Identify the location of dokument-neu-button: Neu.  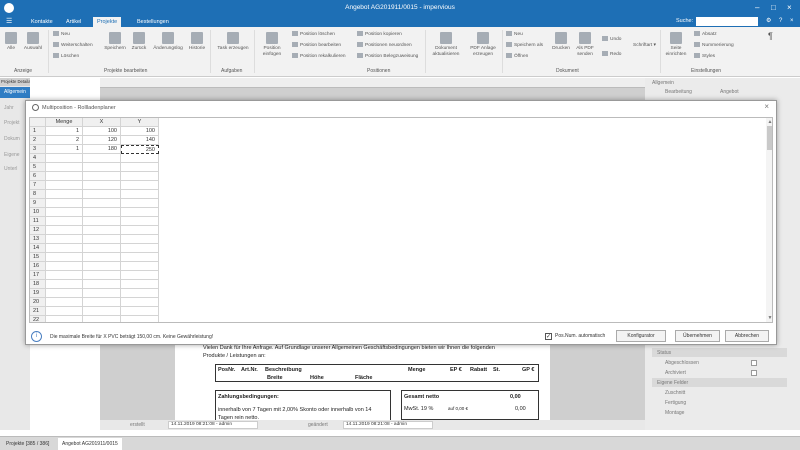
(514, 34).